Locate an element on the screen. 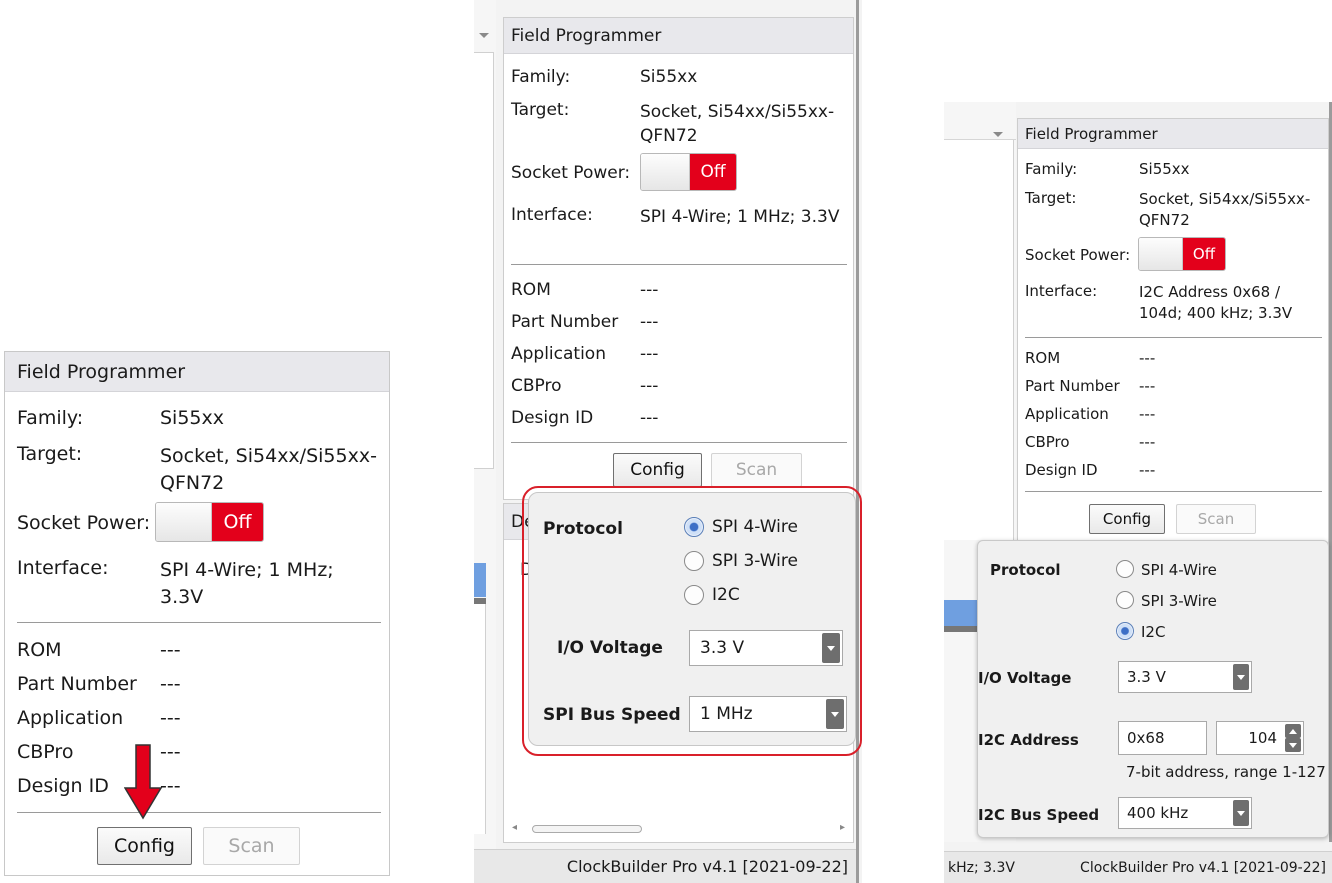  radio-i2c is located at coordinates (1125, 631).